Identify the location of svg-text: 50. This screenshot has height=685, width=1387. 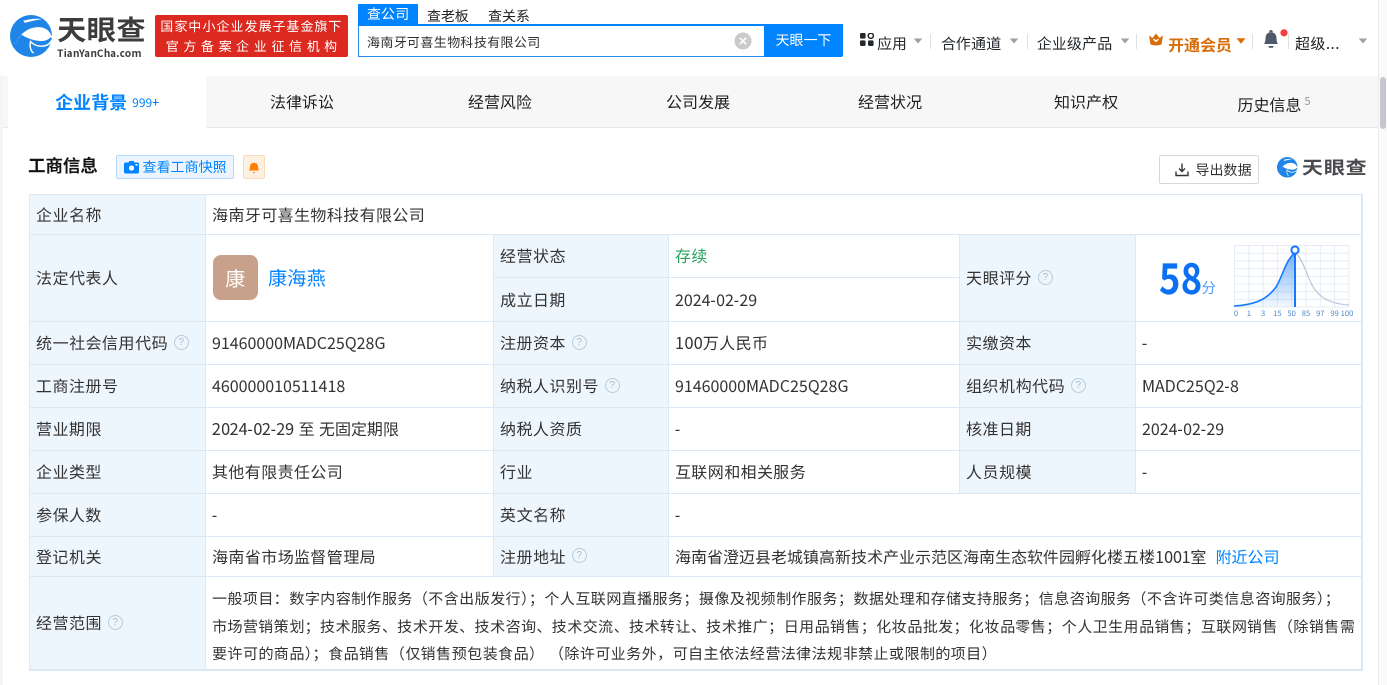
(1291, 313).